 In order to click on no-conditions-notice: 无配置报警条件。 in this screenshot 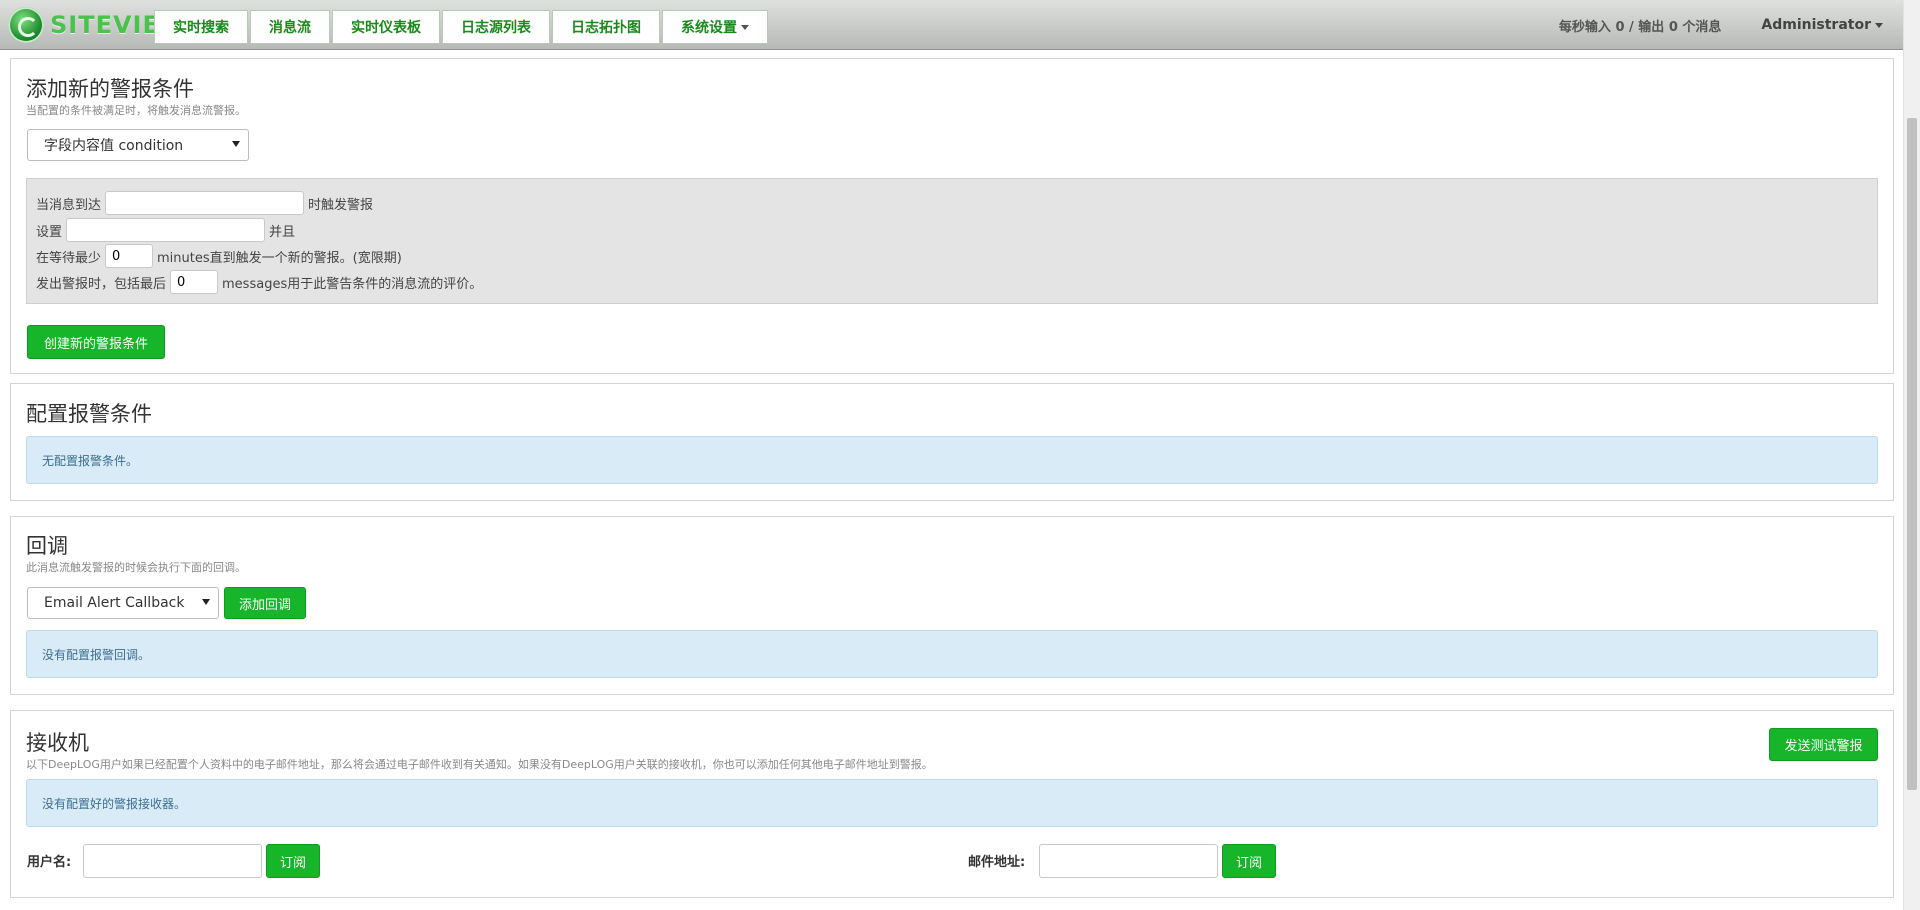, I will do `click(952, 460)`.